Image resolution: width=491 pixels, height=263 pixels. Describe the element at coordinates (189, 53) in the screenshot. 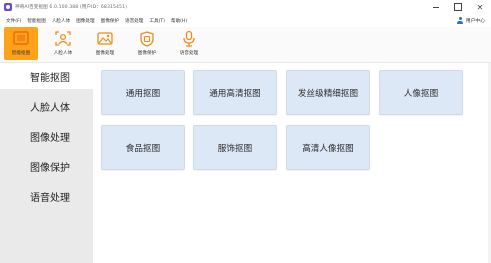

I see `tool-label: 语音处理` at that location.